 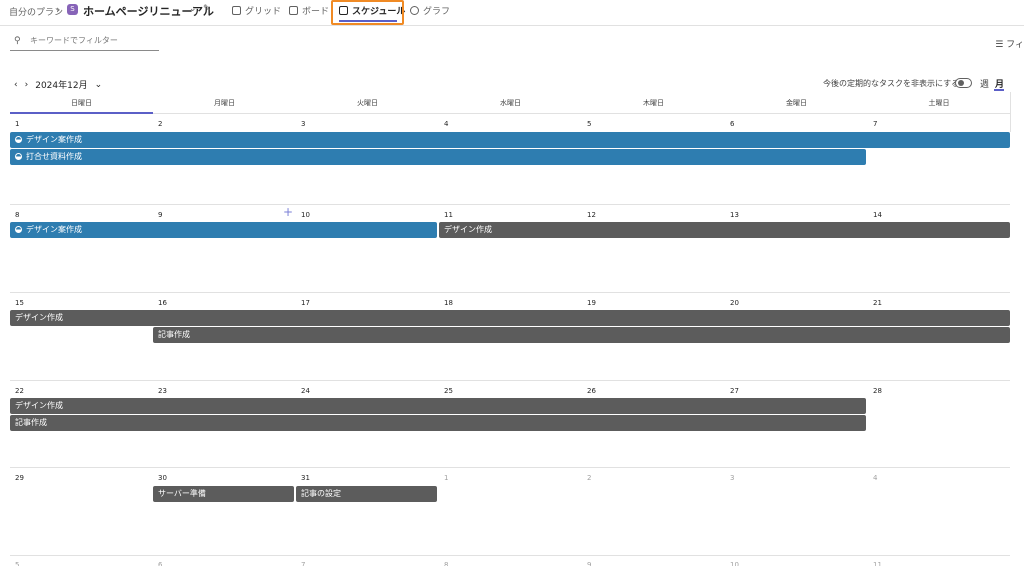 What do you see at coordinates (367, 12) in the screenshot?
I see `tab-highlight-box` at bounding box center [367, 12].